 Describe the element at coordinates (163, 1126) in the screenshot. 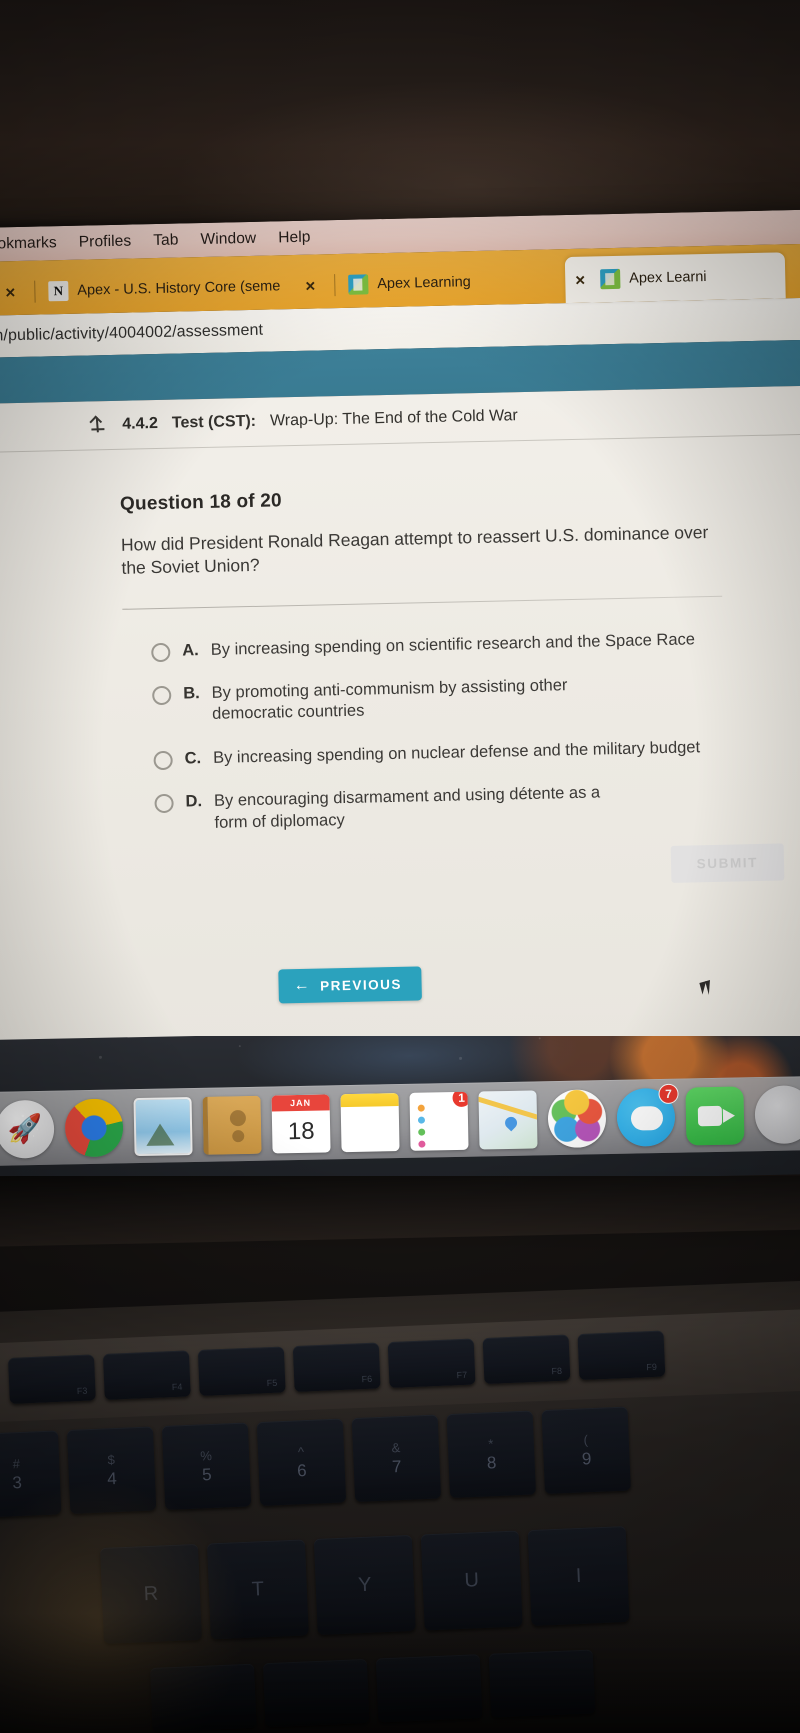

I see `preview-icon` at that location.